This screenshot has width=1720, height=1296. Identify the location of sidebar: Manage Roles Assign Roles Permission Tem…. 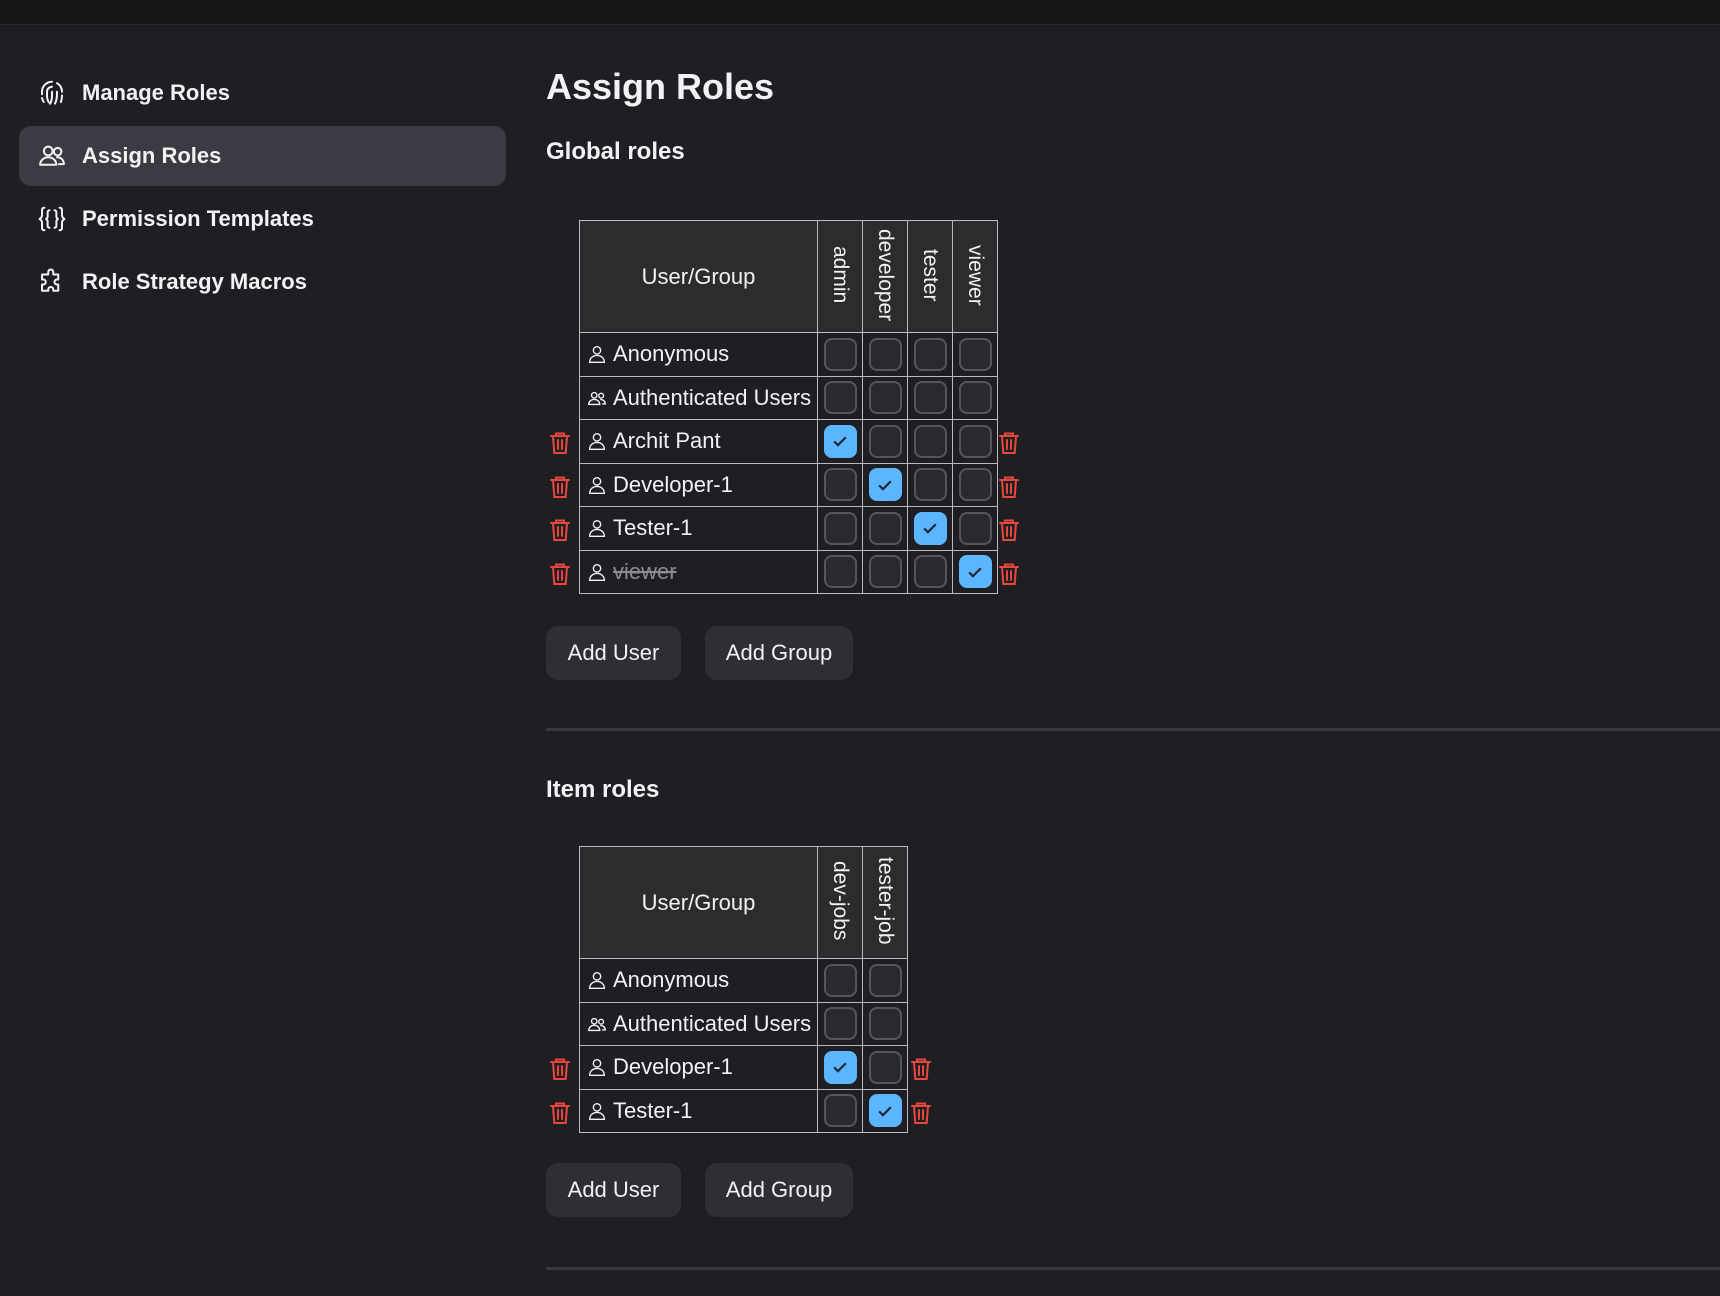
(262, 189).